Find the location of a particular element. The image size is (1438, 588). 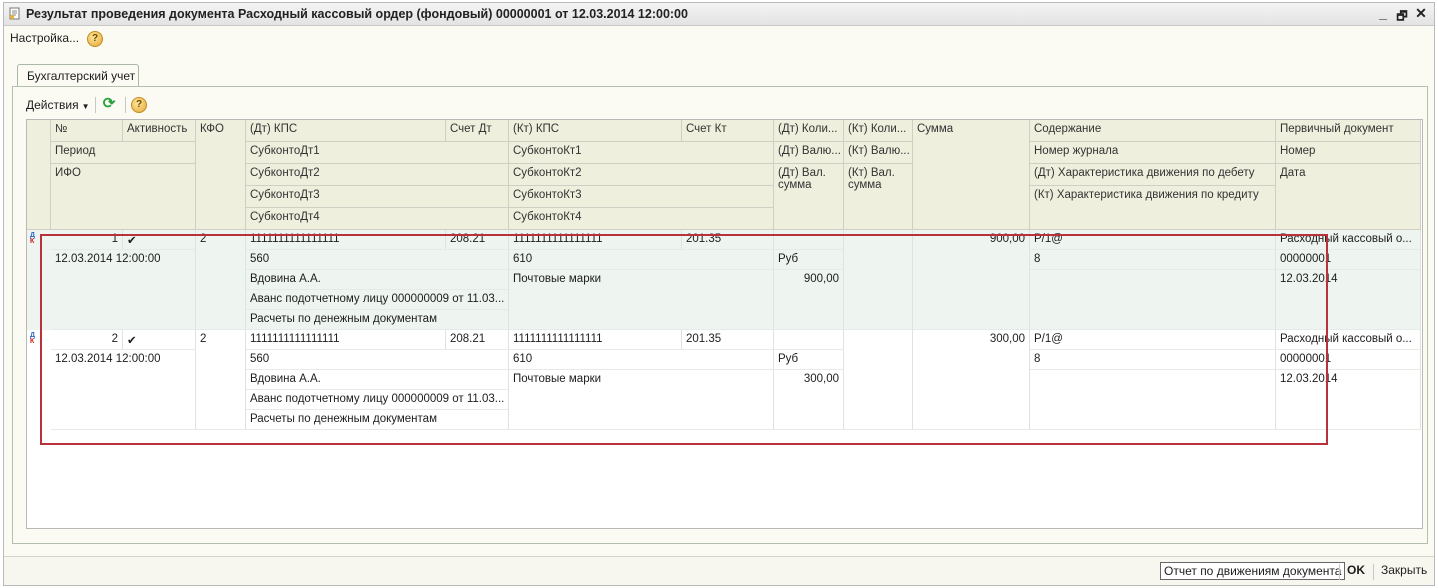

row-dt-cur-sum: 900,00 is located at coordinates (809, 300).